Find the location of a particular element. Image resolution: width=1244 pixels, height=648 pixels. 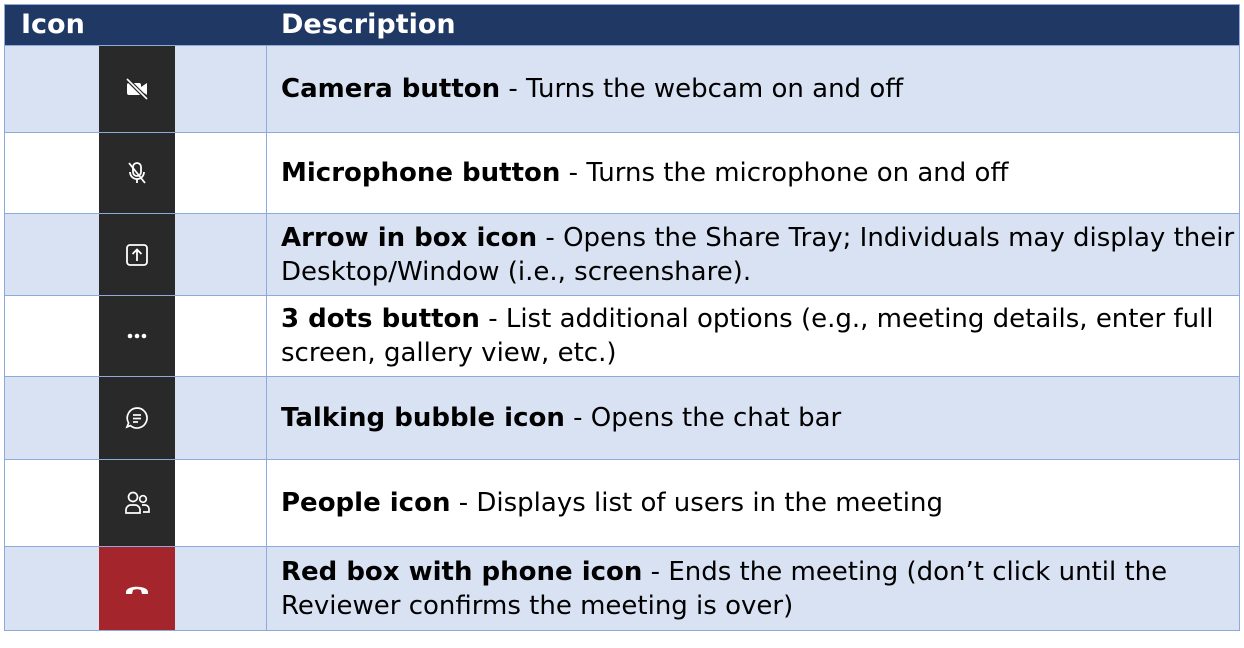

people-icon is located at coordinates (137, 502).